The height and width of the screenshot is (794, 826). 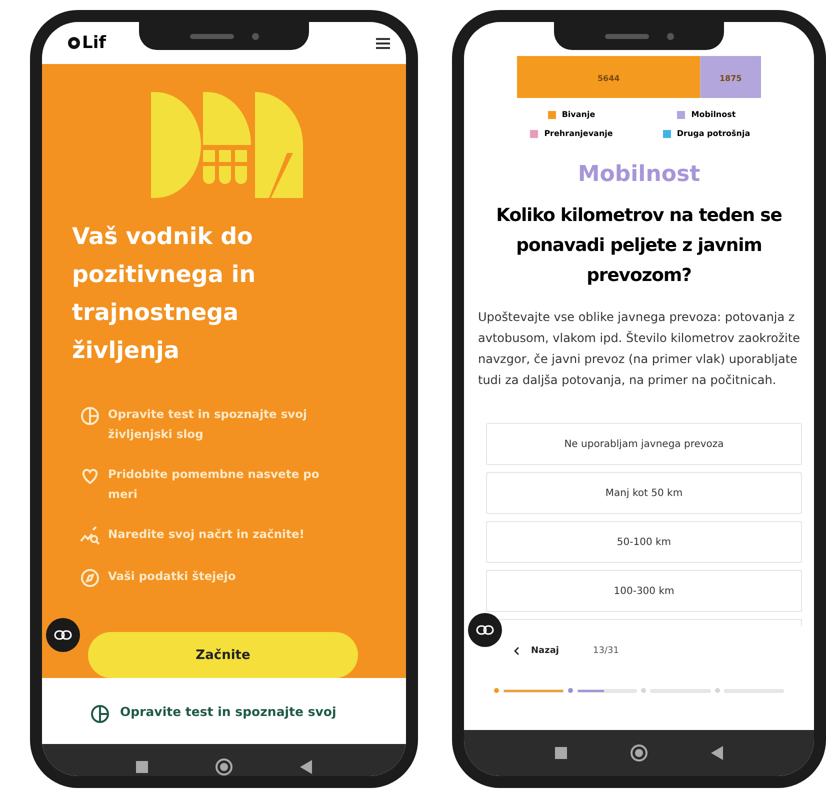 I want to click on answer-option: 100-300 km, so click(x=644, y=591).